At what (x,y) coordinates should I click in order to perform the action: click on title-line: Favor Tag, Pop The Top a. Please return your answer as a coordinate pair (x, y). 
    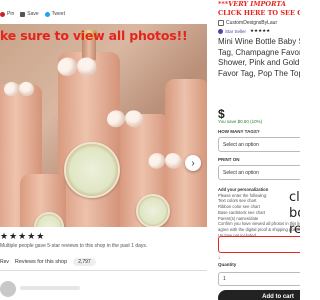
    Looking at the image, I should click on (259, 73).